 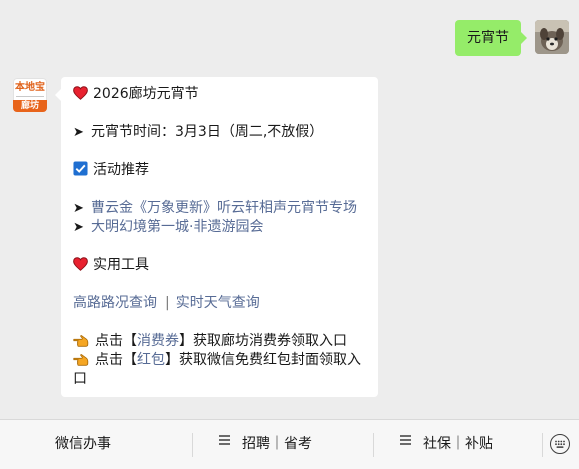 I want to click on reply-title-line: 2026廊坊元宵节, so click(x=220, y=94).